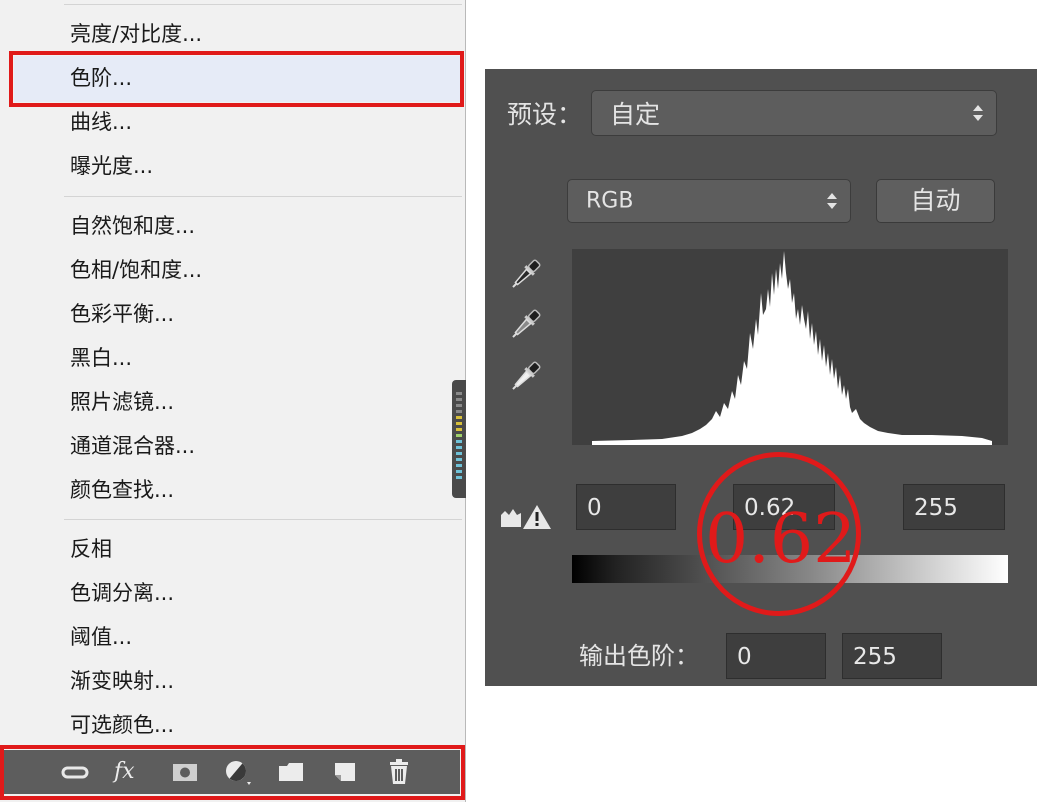  I want to click on input-black-field: 0, so click(626, 507).